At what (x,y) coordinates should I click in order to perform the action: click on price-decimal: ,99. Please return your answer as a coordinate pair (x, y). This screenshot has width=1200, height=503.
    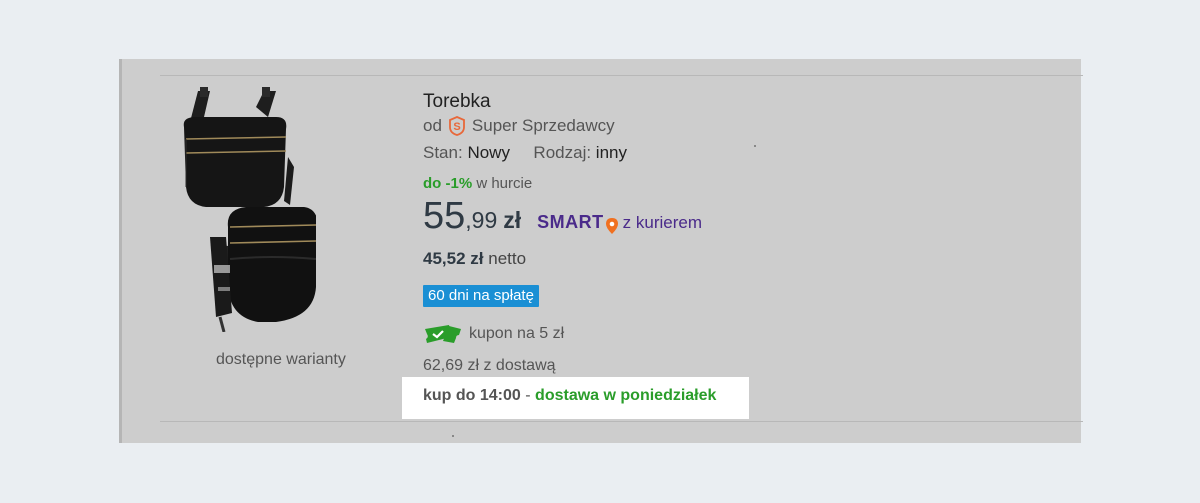
    Looking at the image, I should click on (481, 220).